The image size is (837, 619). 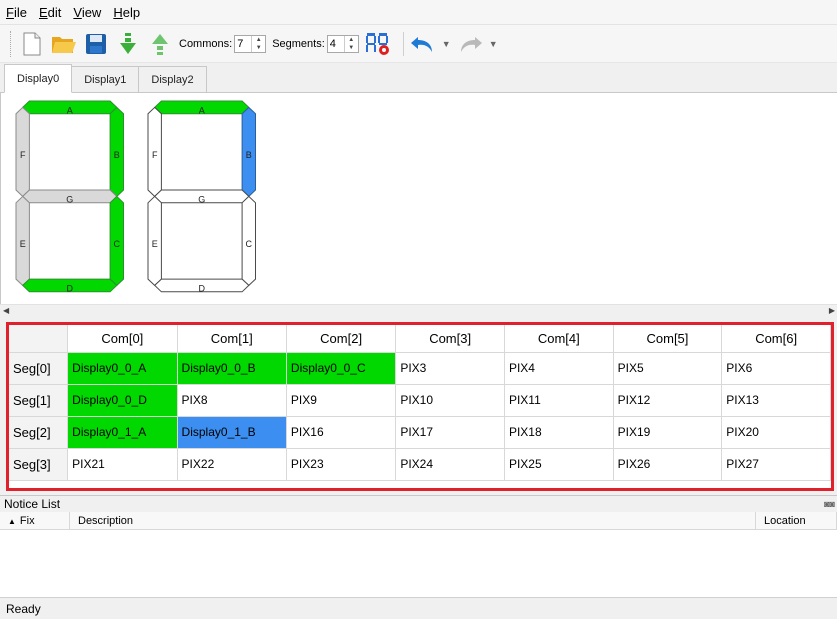 What do you see at coordinates (126, 12) in the screenshot?
I see `menu-help: Help` at bounding box center [126, 12].